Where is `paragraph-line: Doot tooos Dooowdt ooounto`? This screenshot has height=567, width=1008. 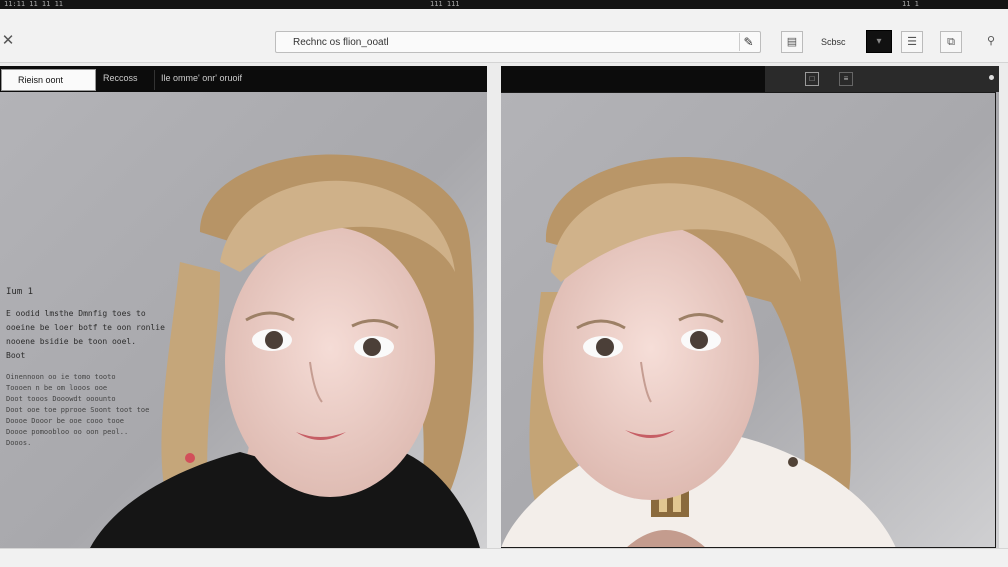
paragraph-line: Doot tooos Dooowdt ooounto is located at coordinates (61, 399).